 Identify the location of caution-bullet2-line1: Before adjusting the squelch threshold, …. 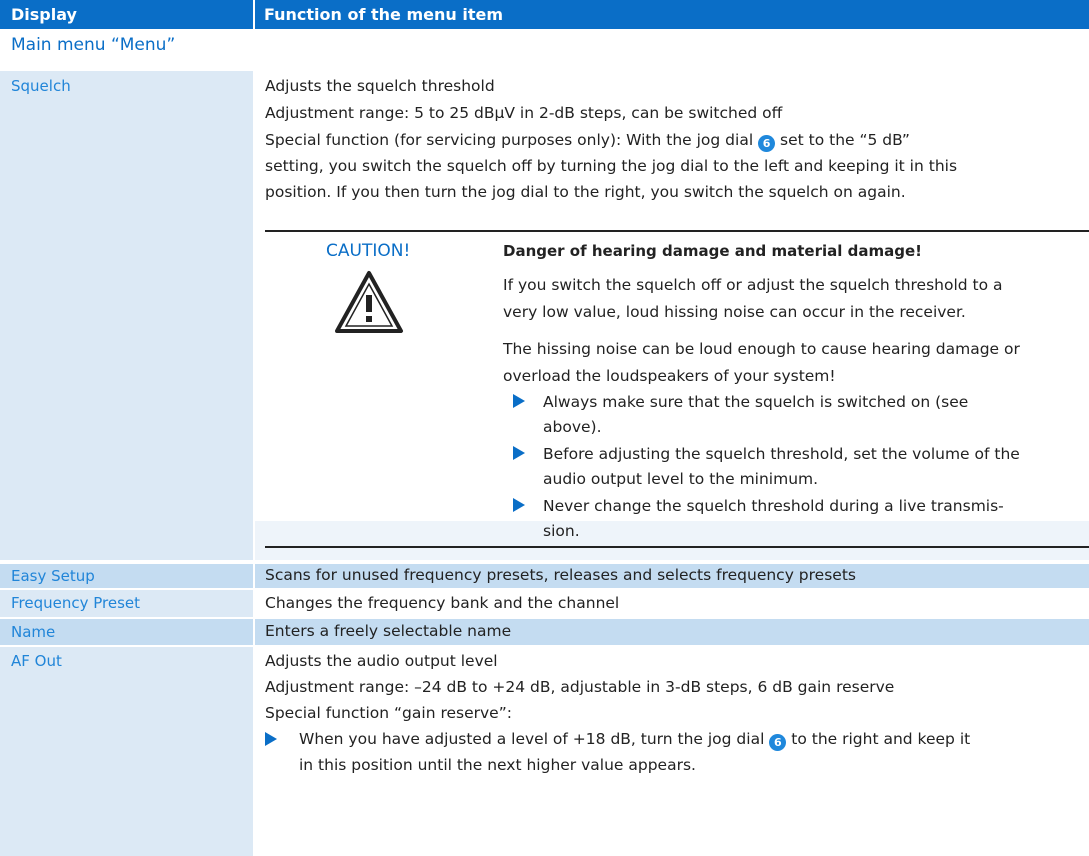
(781, 454).